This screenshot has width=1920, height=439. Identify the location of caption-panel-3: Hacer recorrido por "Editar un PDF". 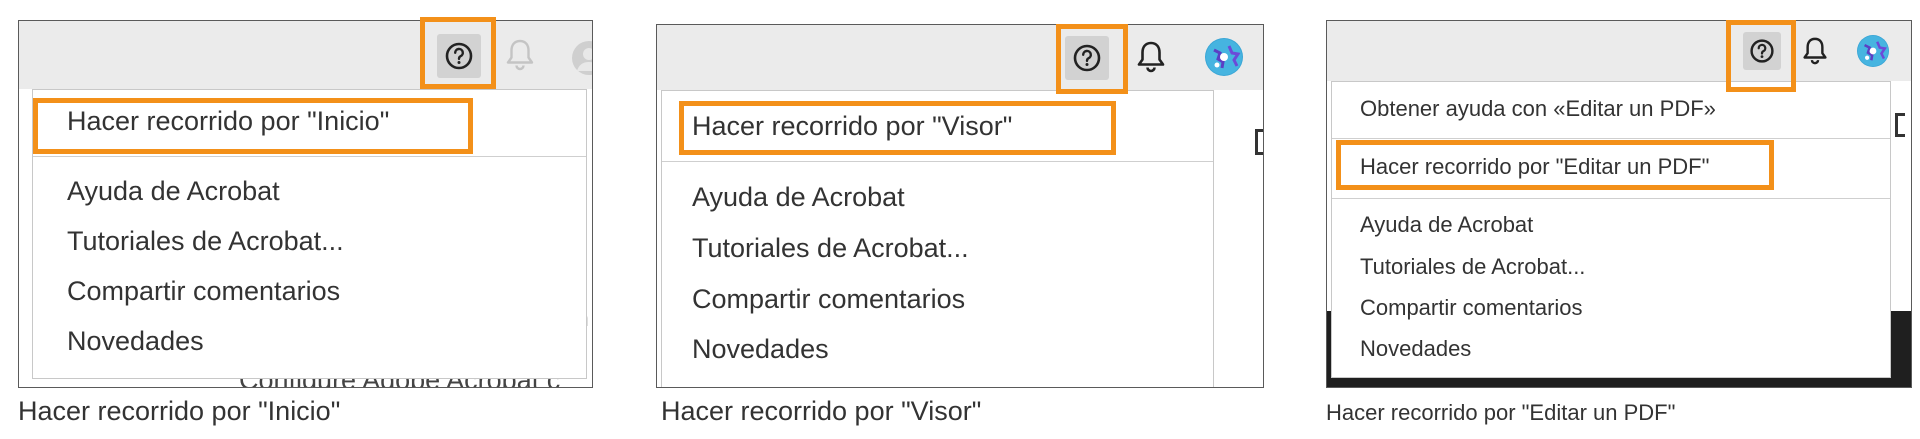
(1501, 412).